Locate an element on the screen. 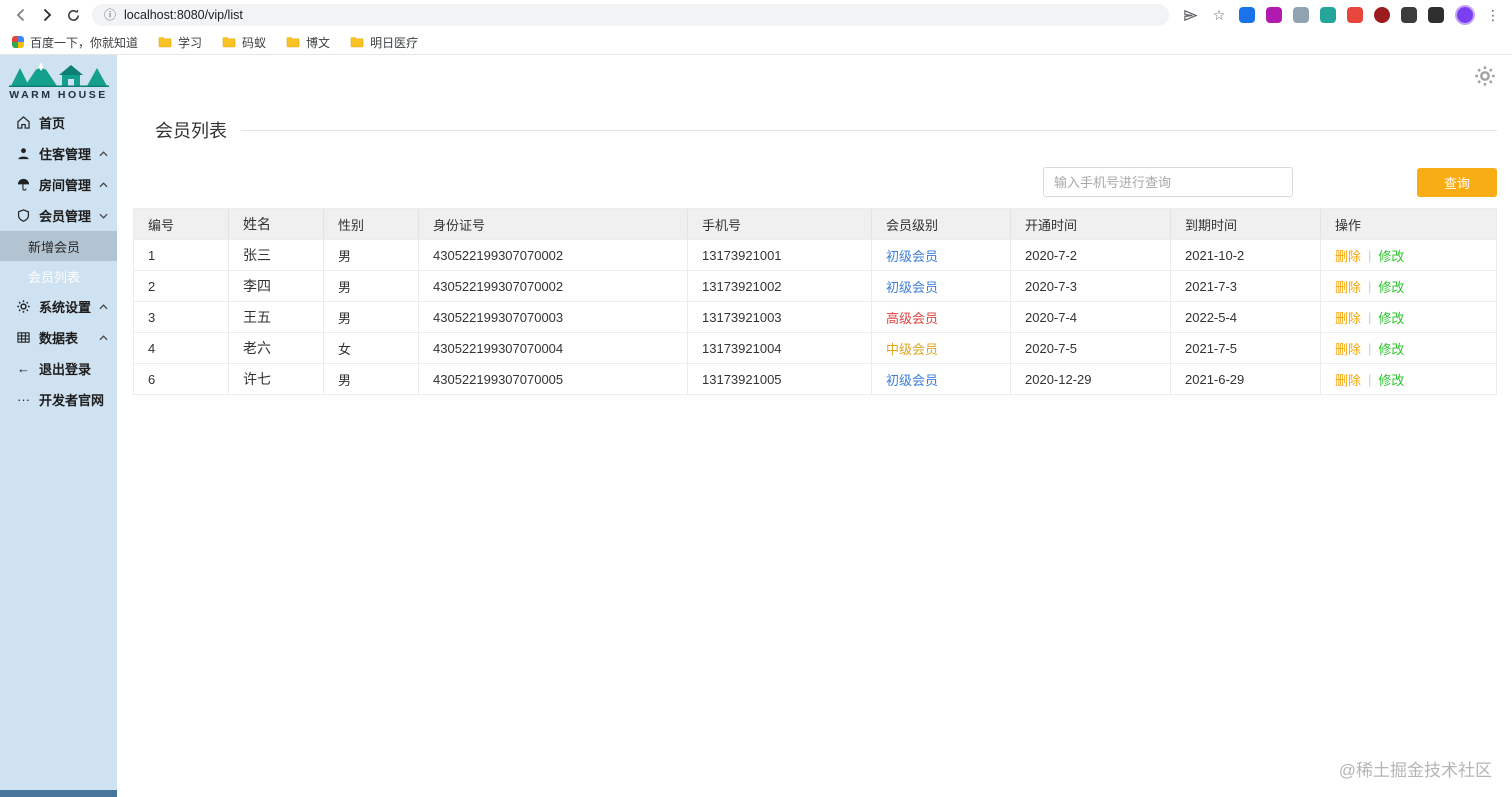  bookmark-mayi: 码蚁 is located at coordinates (244, 42).